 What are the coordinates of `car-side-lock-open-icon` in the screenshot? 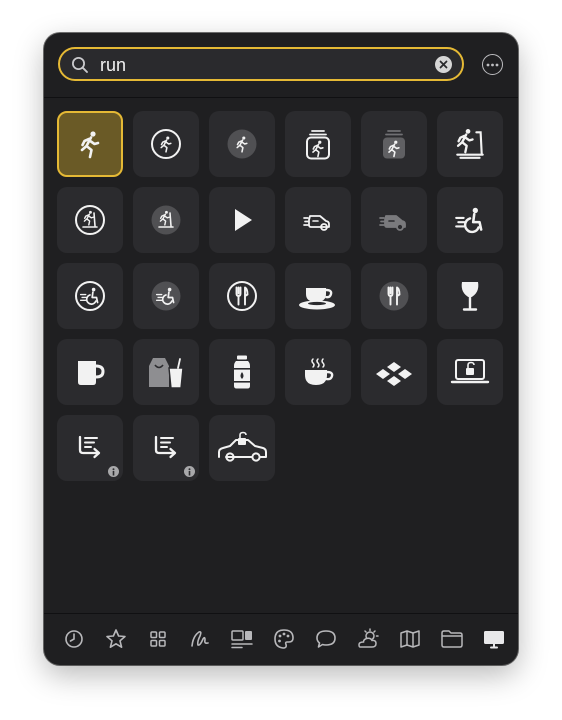 It's located at (242, 448).